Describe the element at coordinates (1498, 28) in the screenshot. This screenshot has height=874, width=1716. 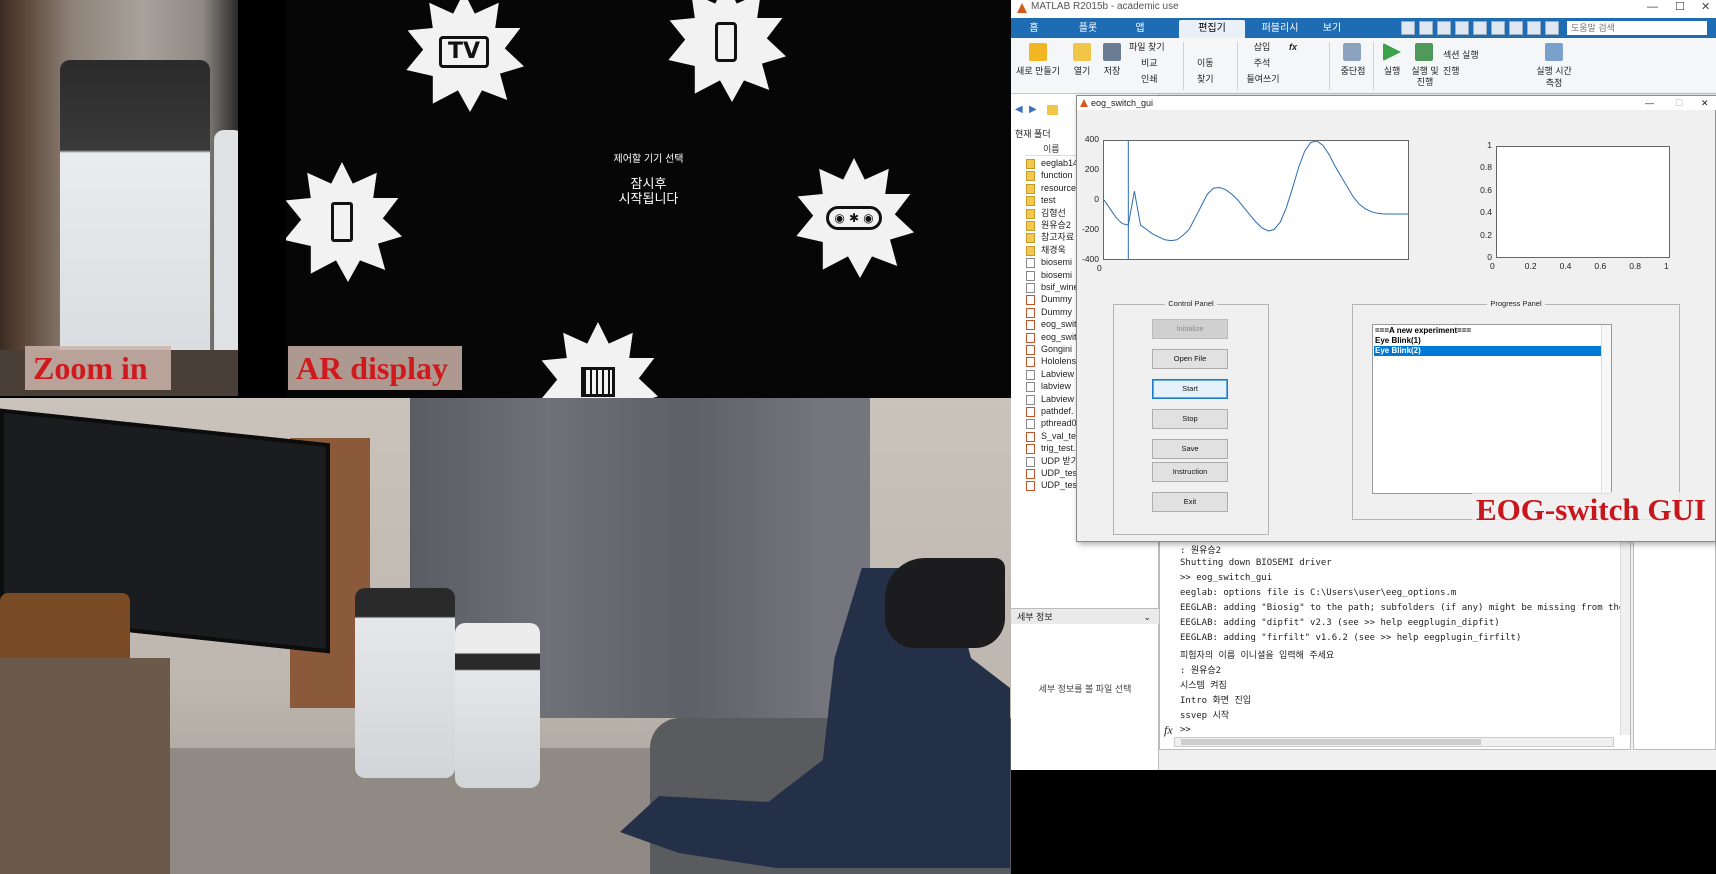
I see `redo-icon` at that location.